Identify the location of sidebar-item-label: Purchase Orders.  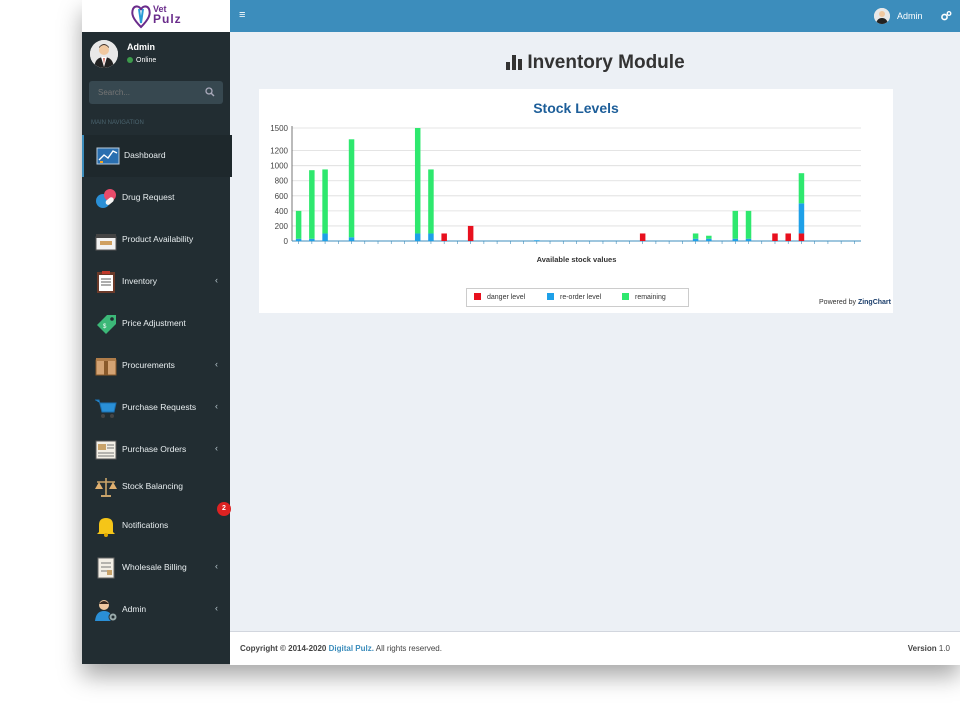
(154, 449).